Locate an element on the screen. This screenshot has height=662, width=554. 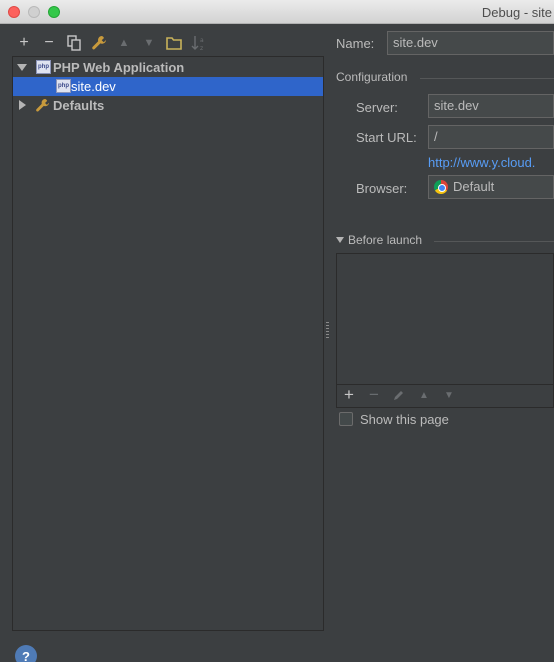
tree-item-php-web-application: php PHP Web Application is located at coordinates (168, 67).